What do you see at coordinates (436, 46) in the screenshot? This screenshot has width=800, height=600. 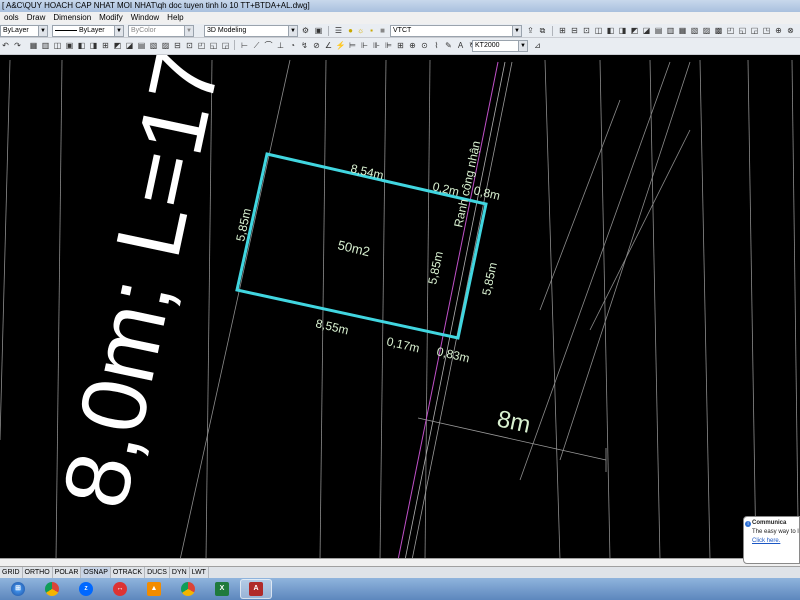 I see `jogged-linear-icon: ⌇` at bounding box center [436, 46].